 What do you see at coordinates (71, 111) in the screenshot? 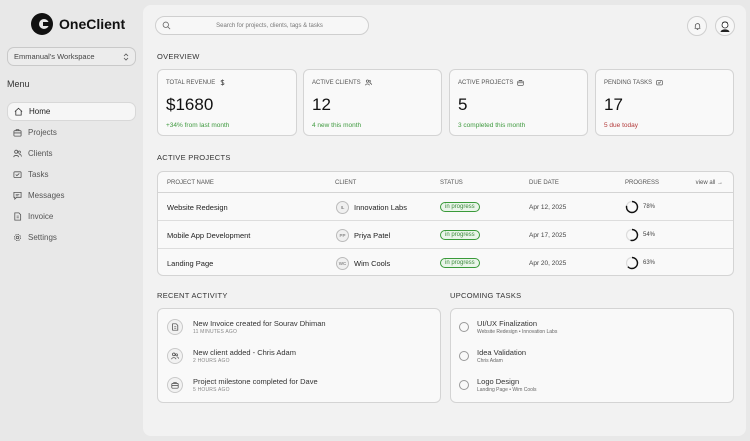
I see `sidebar-item-home: Home` at bounding box center [71, 111].